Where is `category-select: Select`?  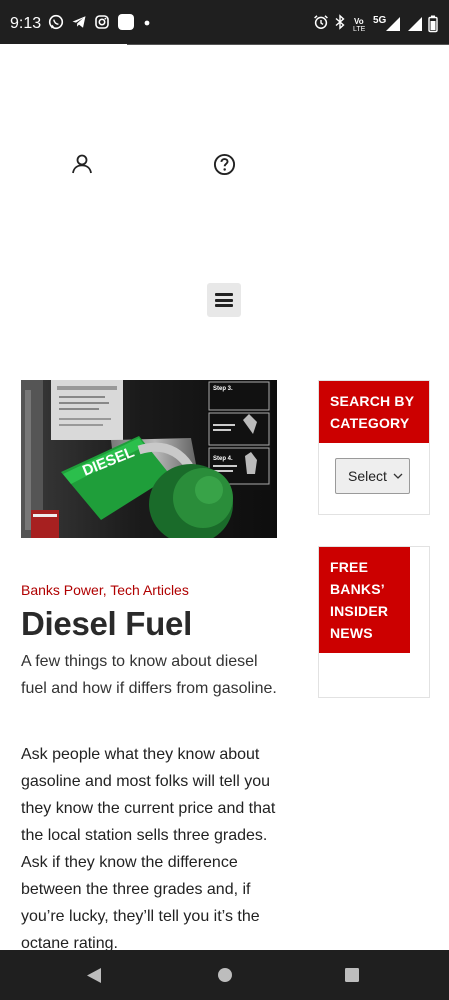
category-select: Select is located at coordinates (372, 476).